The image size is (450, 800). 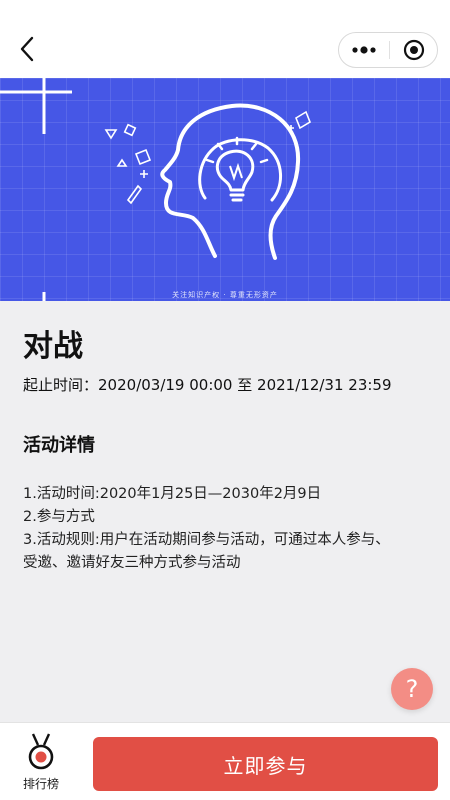 I want to click on details-line: 1.活动时间:2020年1月25日—2030年2月9日, so click(x=172, y=494).